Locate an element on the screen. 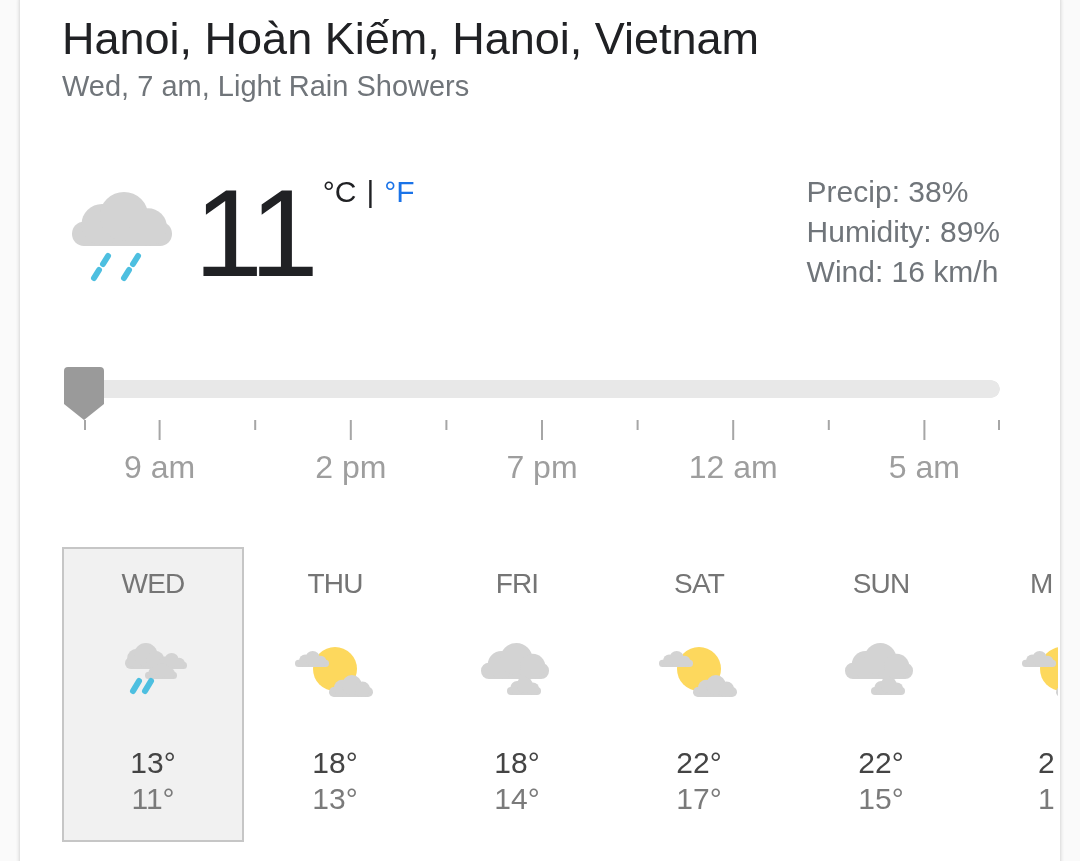 The height and width of the screenshot is (861, 1080). day-label: THU is located at coordinates (335, 584).